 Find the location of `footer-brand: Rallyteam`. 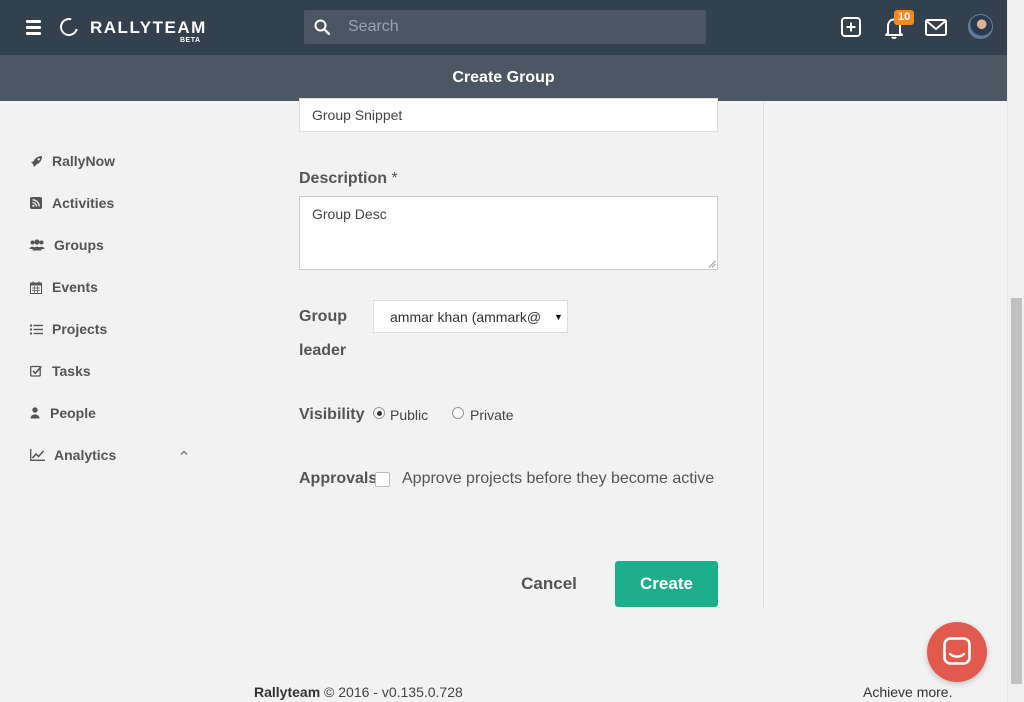

footer-brand: Rallyteam is located at coordinates (287, 692).